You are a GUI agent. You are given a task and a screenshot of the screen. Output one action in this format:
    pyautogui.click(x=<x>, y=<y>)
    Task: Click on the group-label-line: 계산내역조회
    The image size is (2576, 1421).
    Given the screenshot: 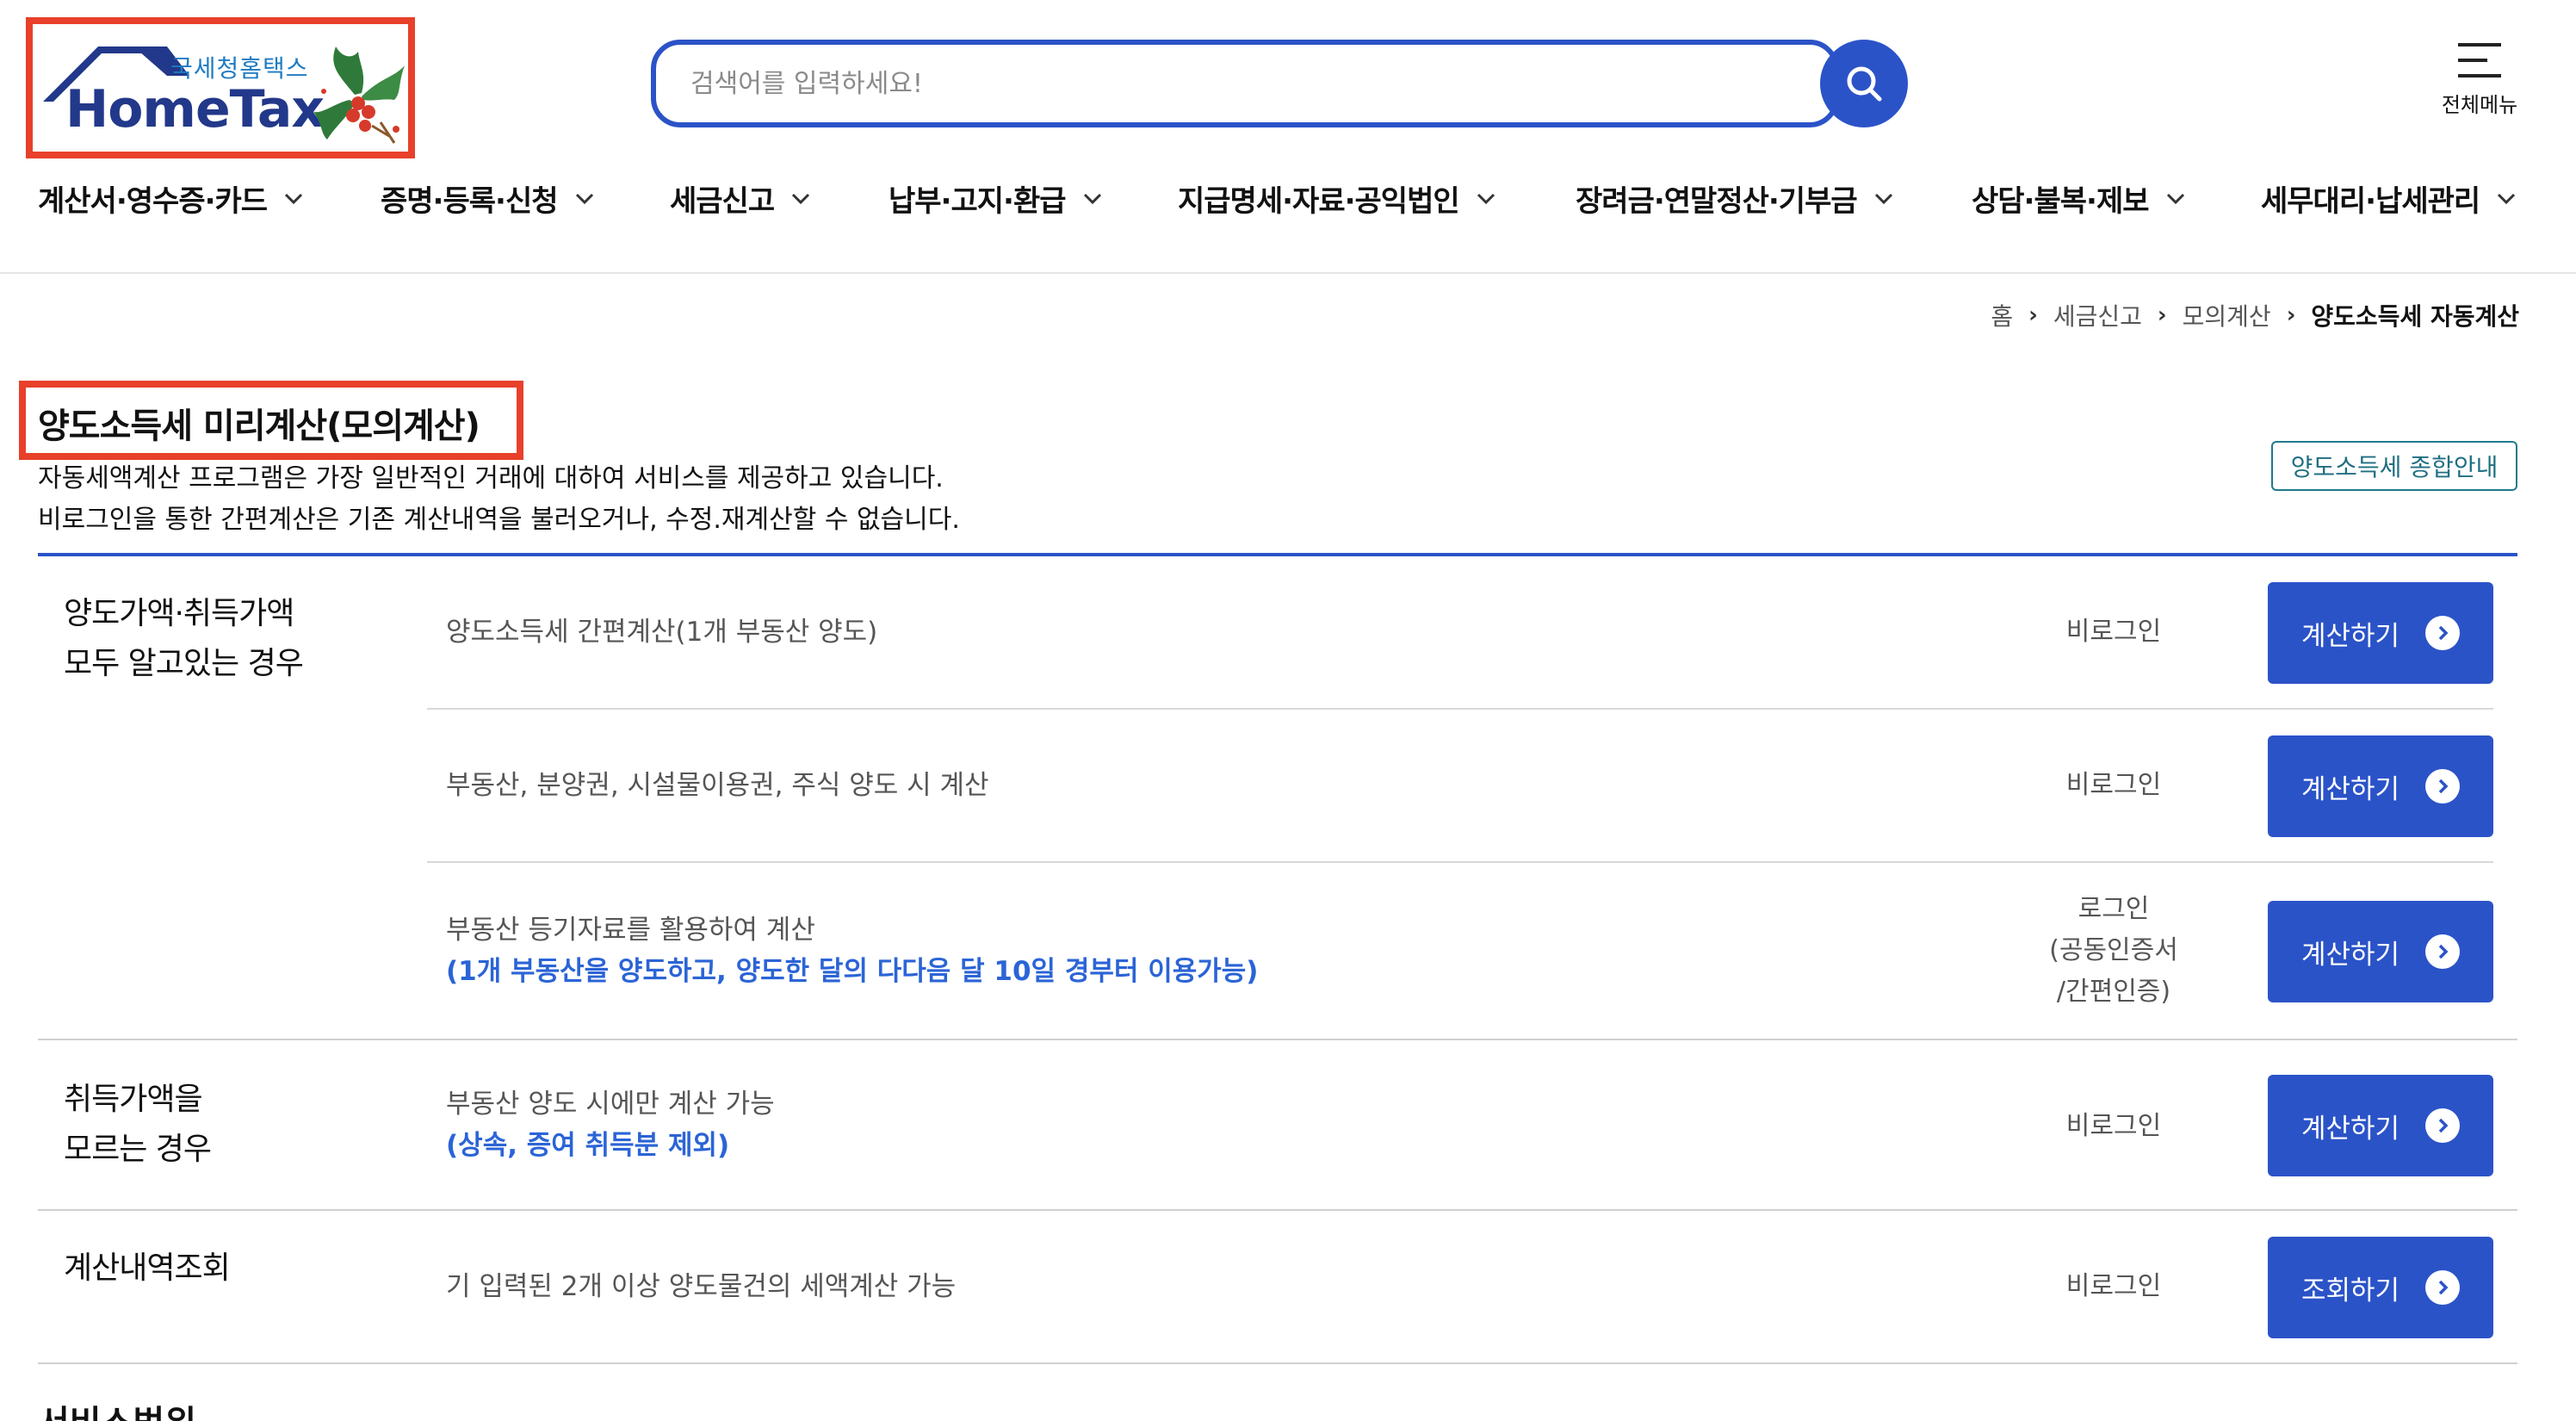 What is the action you would take?
    pyautogui.click(x=148, y=1268)
    